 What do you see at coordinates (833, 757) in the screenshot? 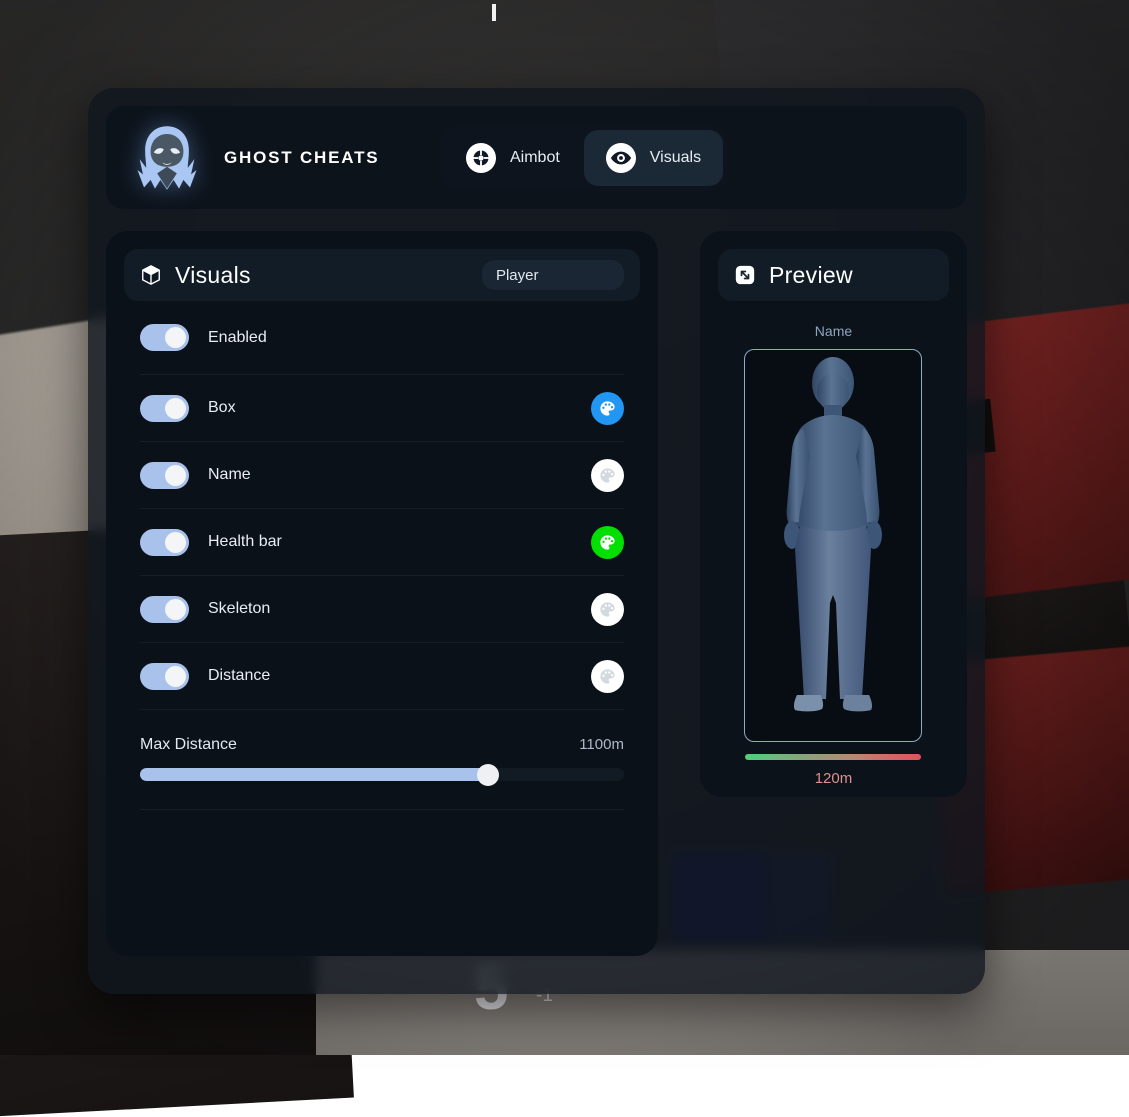
I see `preview-health-bar` at bounding box center [833, 757].